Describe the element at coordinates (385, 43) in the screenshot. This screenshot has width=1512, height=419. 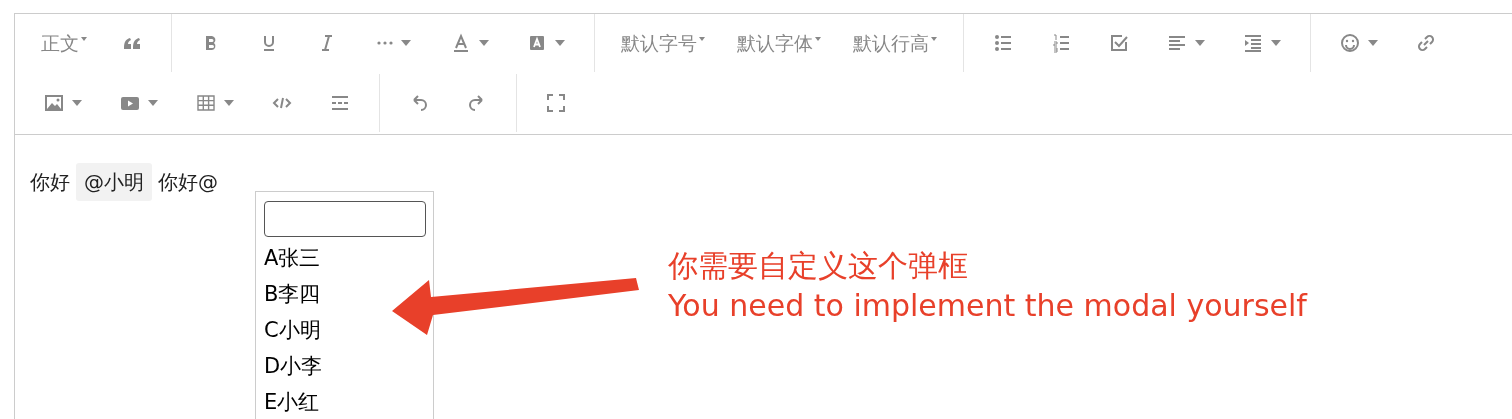
I see `more-icon` at that location.